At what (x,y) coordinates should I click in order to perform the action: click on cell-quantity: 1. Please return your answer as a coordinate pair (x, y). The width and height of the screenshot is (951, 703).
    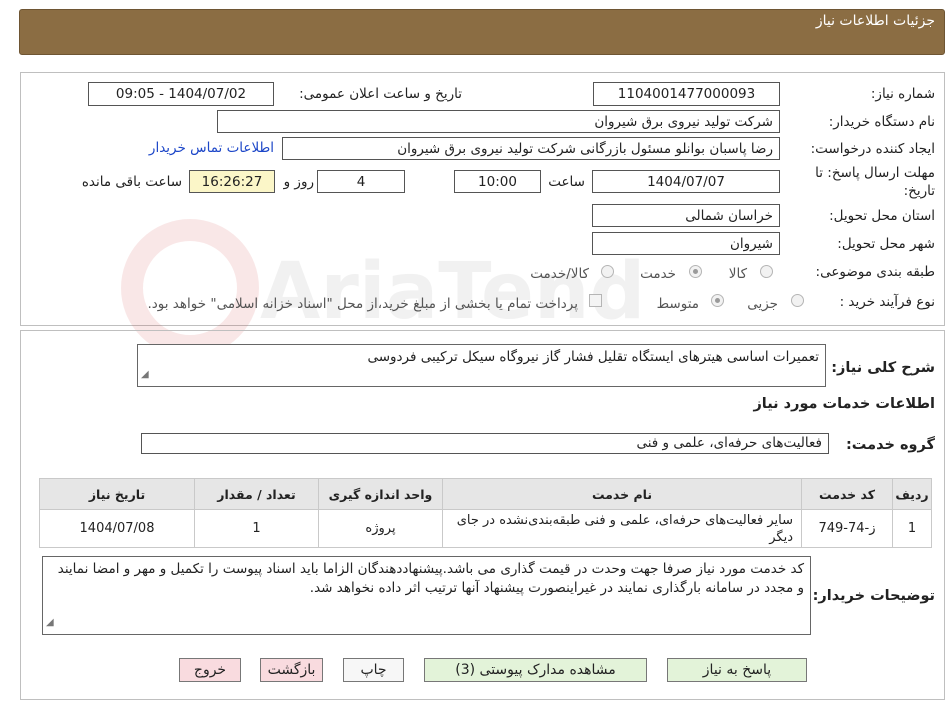
    Looking at the image, I should click on (256, 528).